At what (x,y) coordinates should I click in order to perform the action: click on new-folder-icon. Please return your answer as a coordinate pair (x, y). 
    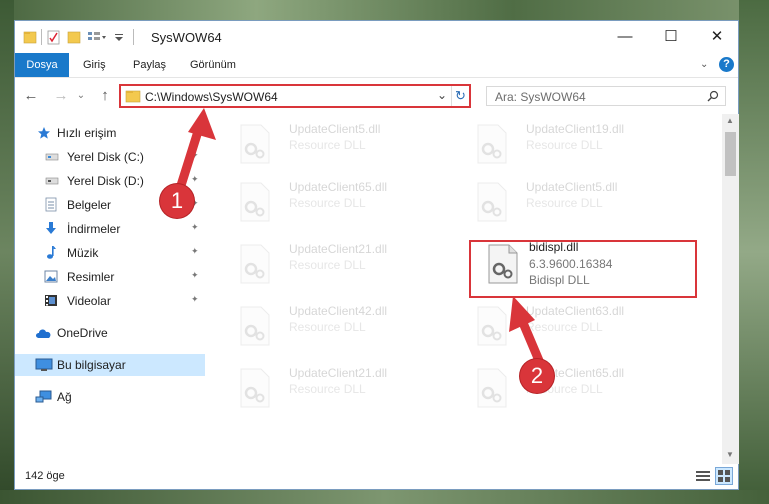
    Looking at the image, I should click on (74, 37).